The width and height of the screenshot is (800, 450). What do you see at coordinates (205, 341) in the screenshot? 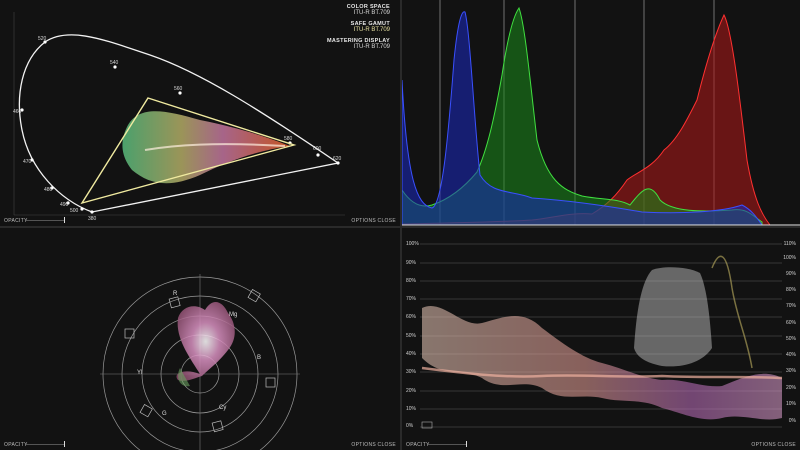
I see `vectorscope-trace` at bounding box center [205, 341].